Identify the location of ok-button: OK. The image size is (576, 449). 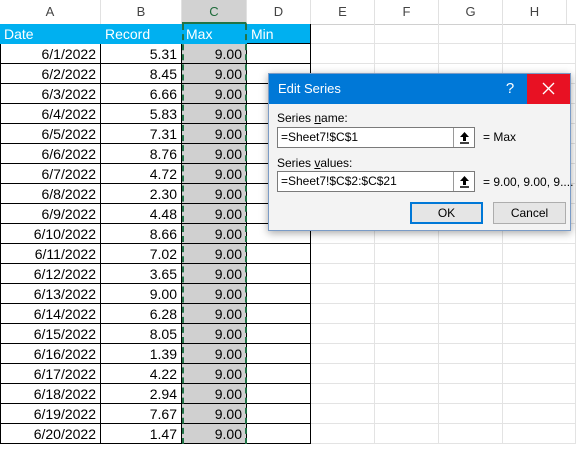
(446, 213).